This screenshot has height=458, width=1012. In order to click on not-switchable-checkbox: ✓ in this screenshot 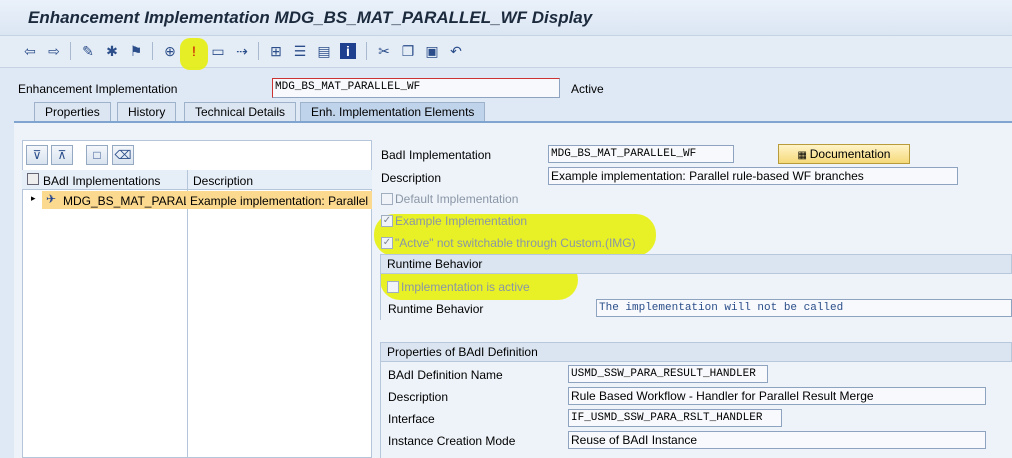, I will do `click(387, 243)`.